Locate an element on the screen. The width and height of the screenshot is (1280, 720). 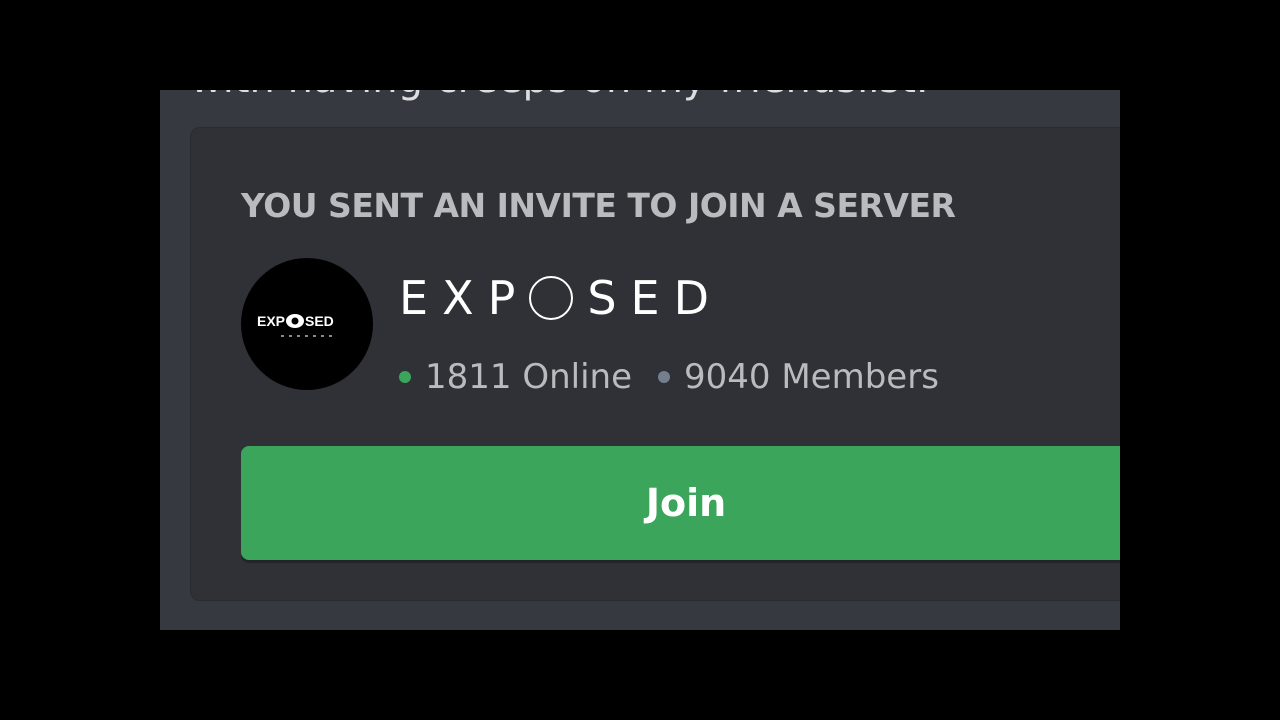
online-count: 1811 Online is located at coordinates (529, 377).